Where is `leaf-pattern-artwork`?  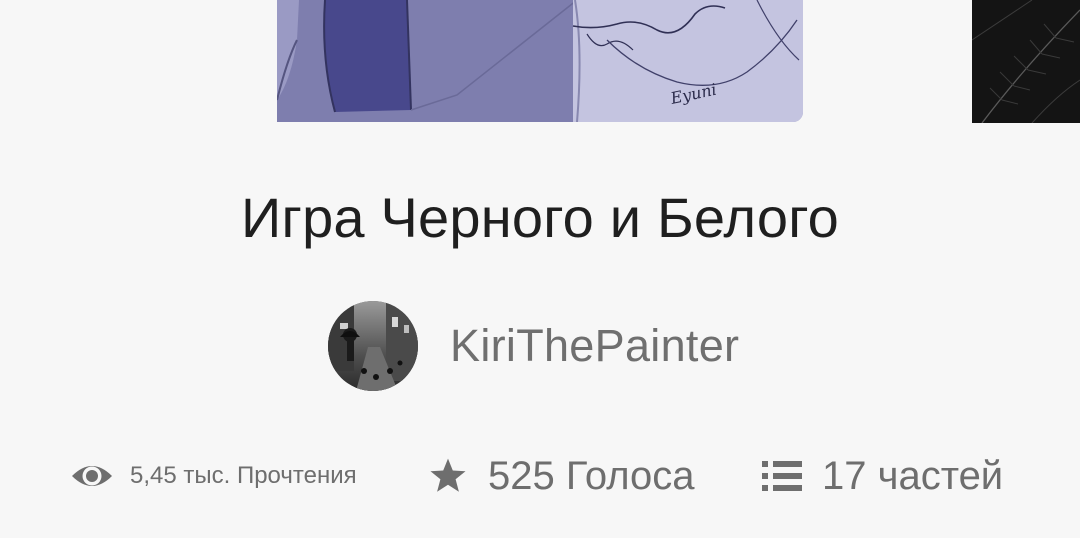
leaf-pattern-artwork is located at coordinates (1026, 61).